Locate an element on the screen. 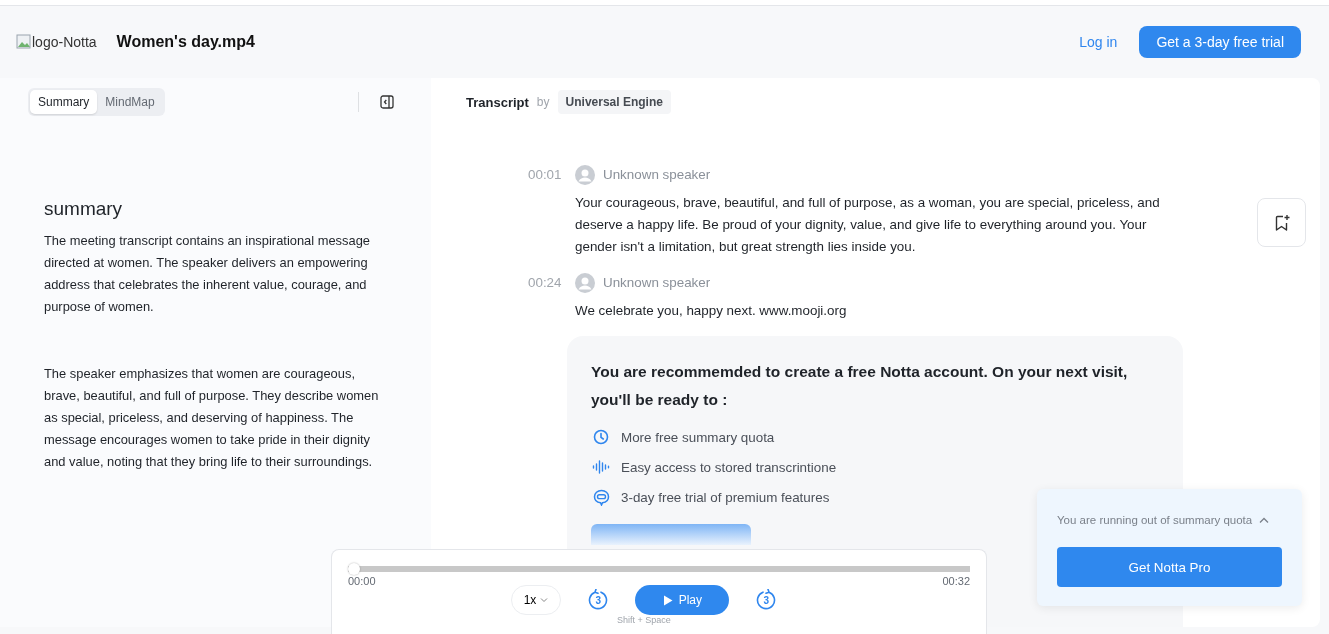  waveform-icon is located at coordinates (601, 467).